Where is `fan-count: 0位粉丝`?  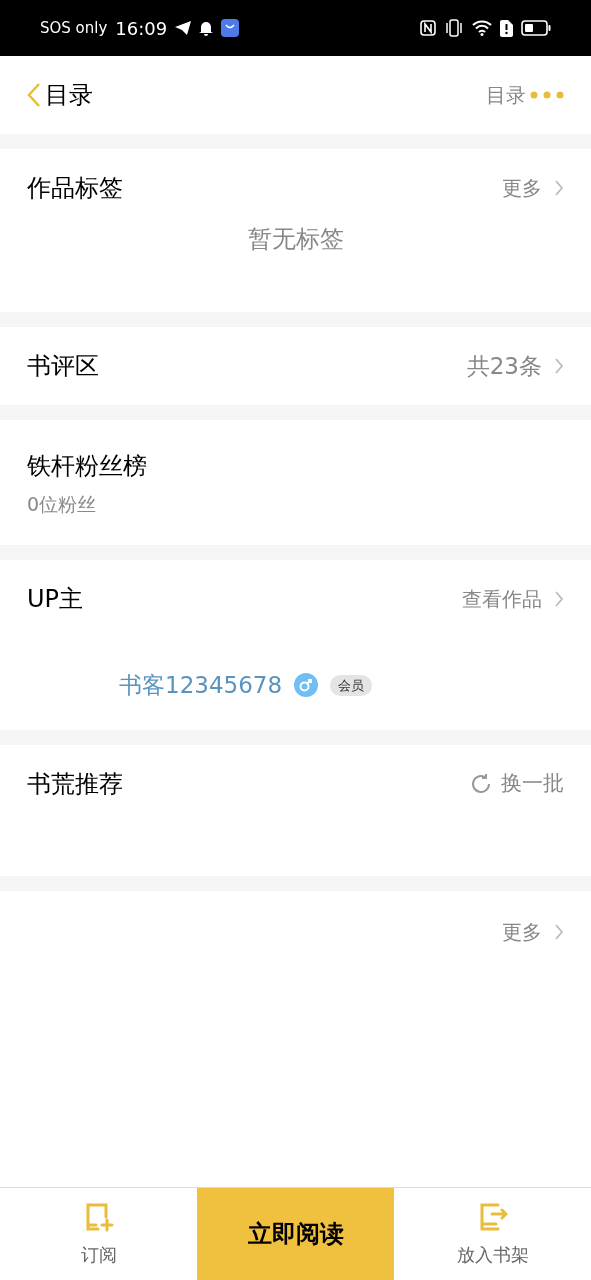 fan-count: 0位粉丝 is located at coordinates (62, 504).